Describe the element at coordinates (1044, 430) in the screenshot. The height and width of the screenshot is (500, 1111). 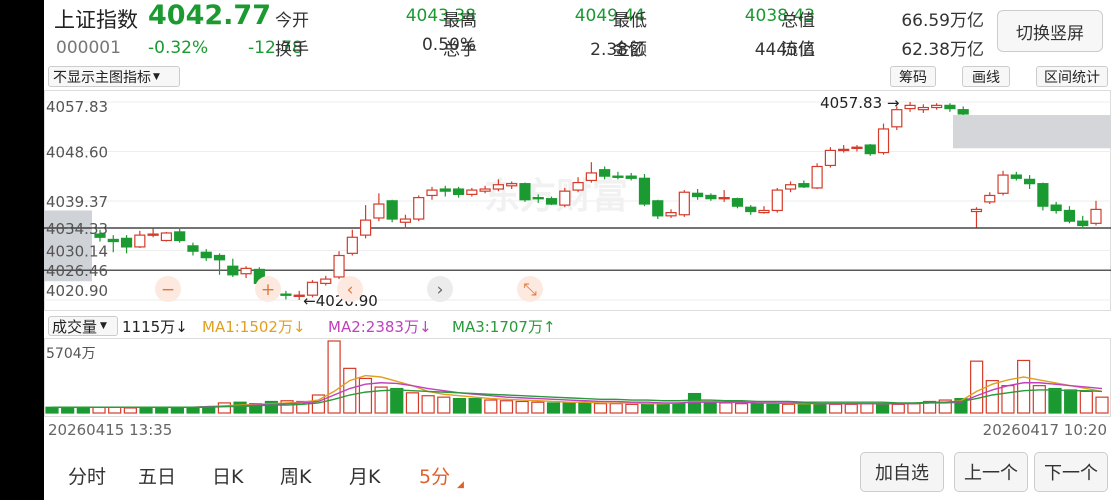
I see `time-axis-end: 20260417 10:20` at that location.